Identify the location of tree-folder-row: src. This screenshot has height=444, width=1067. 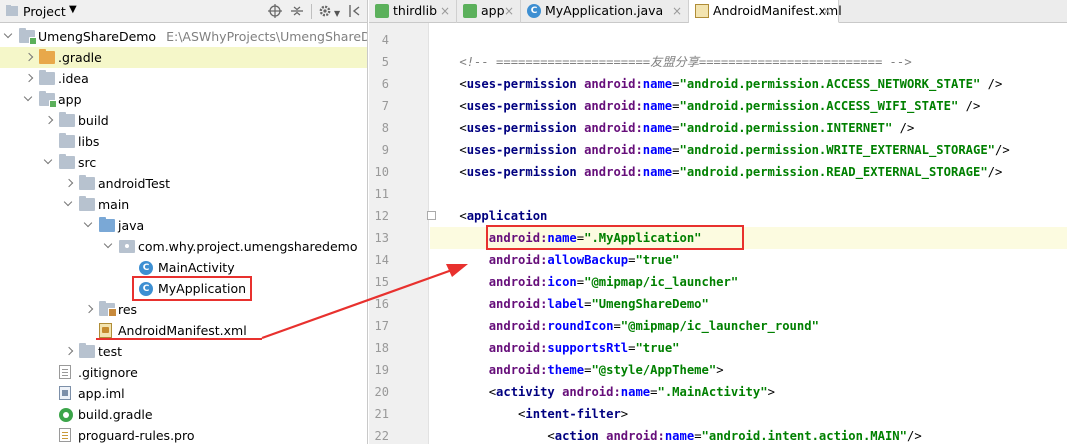
(183, 162).